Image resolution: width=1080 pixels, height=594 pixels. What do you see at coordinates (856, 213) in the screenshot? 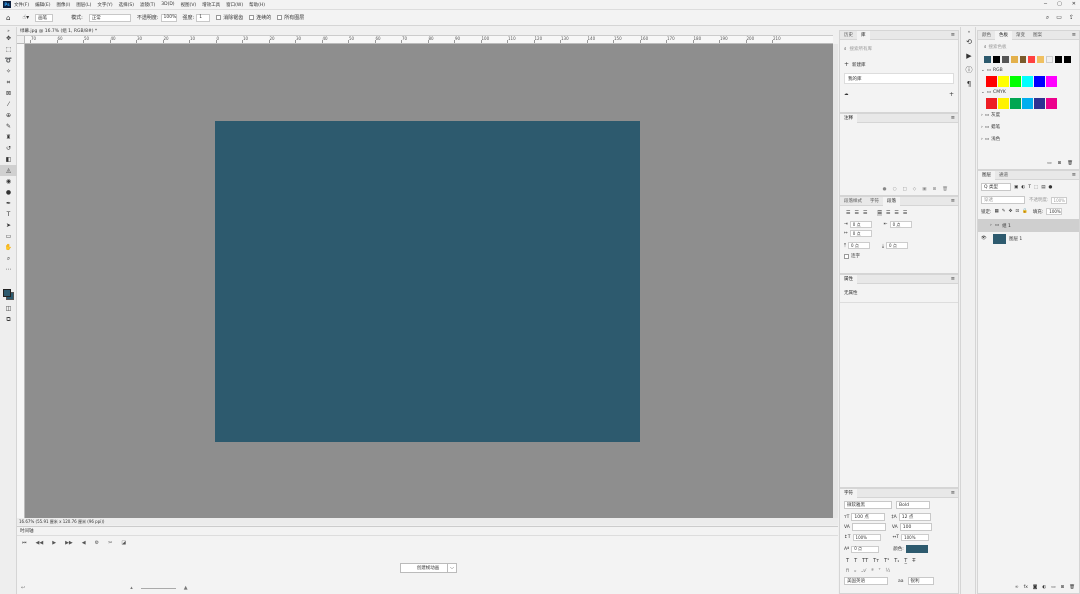
I see `align-center-icon: ☰` at bounding box center [856, 213].